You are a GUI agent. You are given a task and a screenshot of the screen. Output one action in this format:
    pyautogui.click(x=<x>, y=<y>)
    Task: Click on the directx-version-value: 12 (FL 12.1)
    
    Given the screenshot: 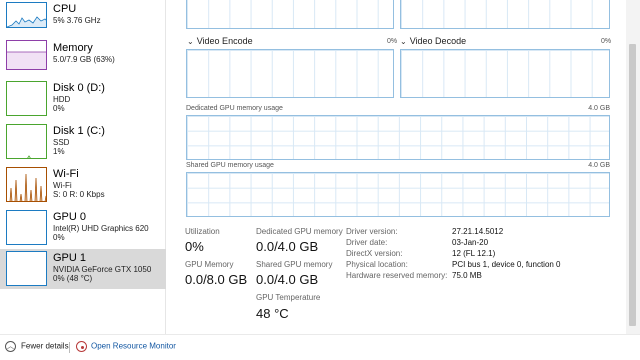 What is the action you would take?
    pyautogui.click(x=474, y=253)
    